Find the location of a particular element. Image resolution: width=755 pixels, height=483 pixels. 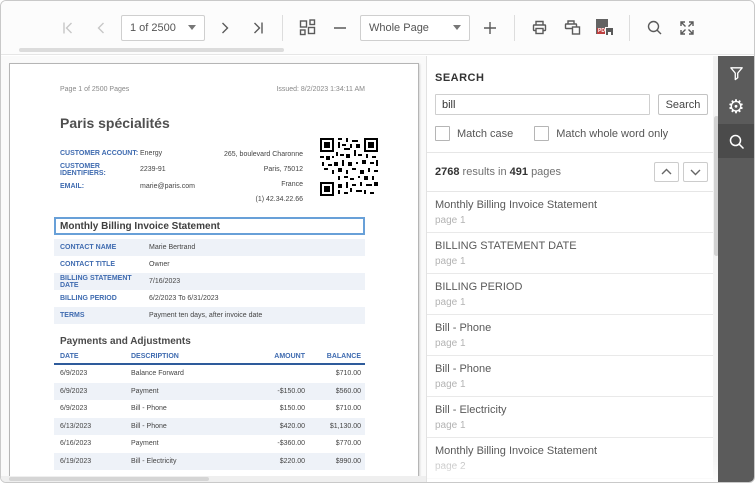

detail-row: BILLING PERIOD 6/2/2023 To 6/31/2023 is located at coordinates (209, 298).